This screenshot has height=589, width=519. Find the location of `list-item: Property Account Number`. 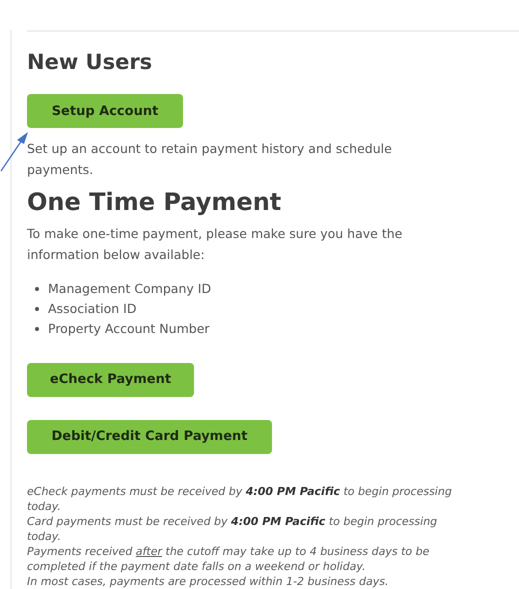

list-item: Property Account Number is located at coordinates (129, 328).